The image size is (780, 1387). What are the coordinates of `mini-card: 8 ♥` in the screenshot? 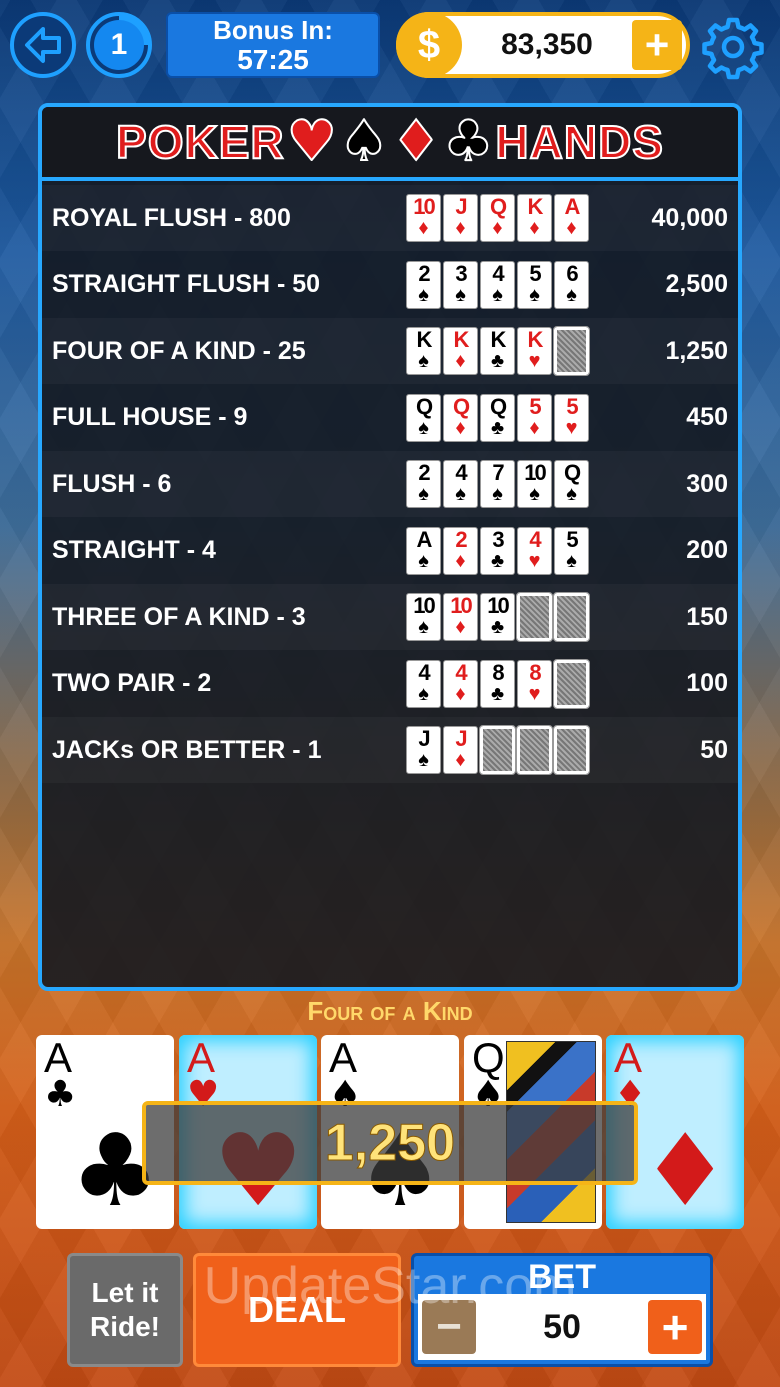 It's located at (534, 683).